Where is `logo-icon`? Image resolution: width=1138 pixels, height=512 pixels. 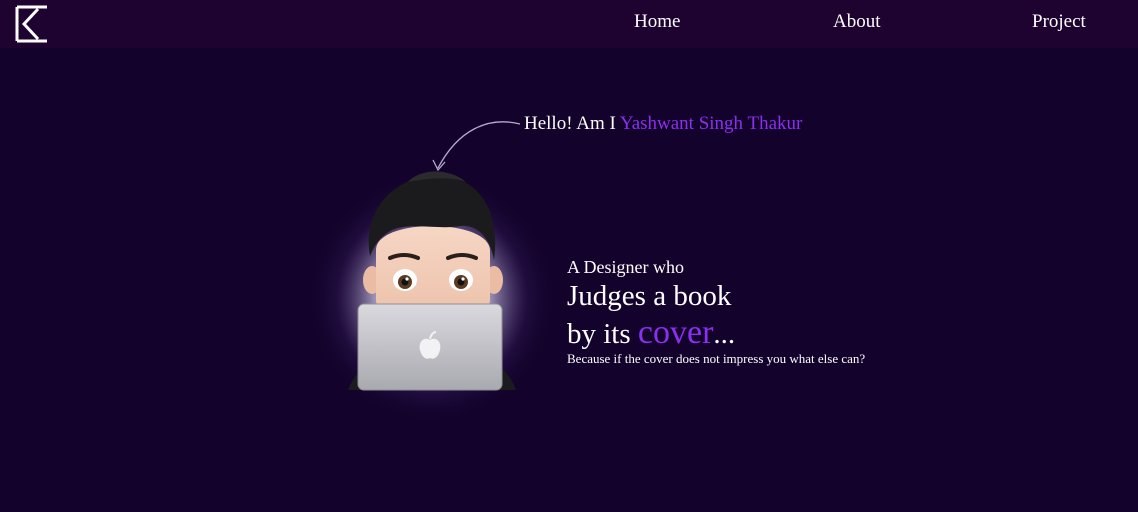 logo-icon is located at coordinates (32, 24).